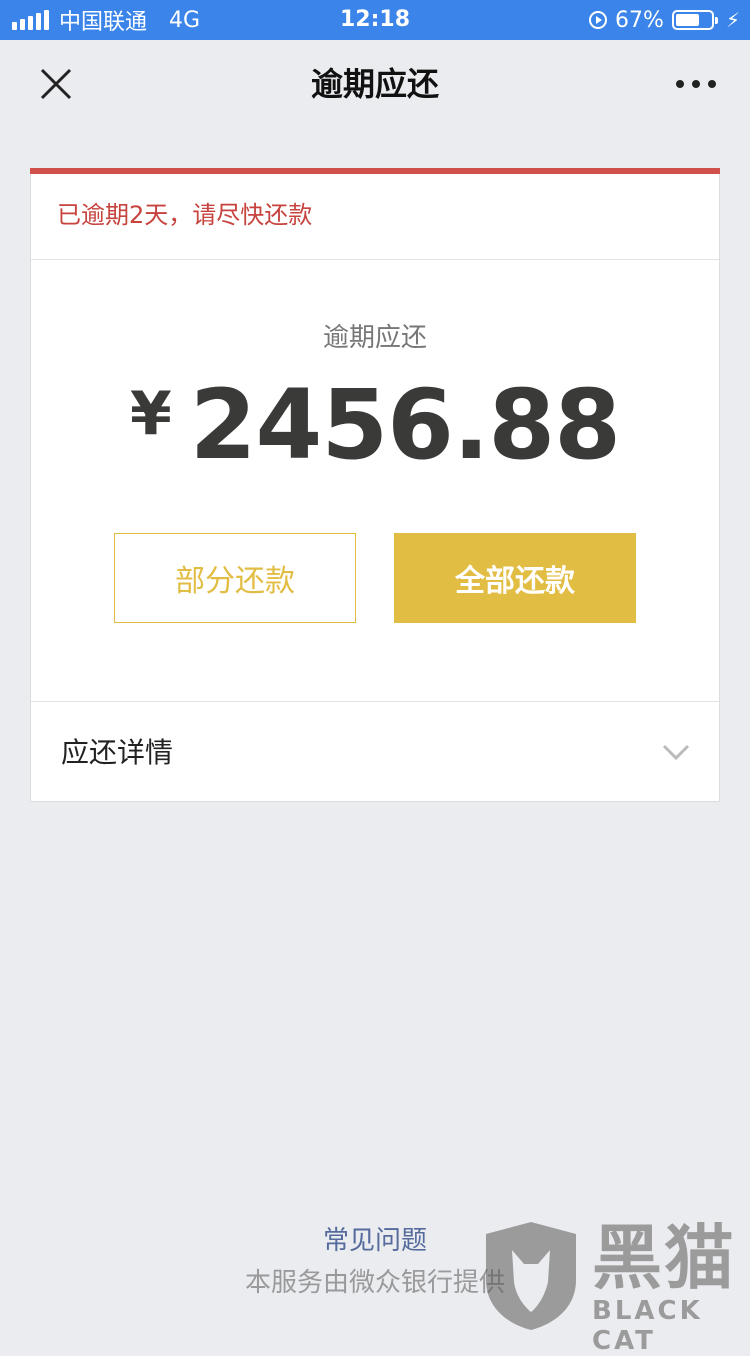  I want to click on status-right: 67% ⚡, so click(664, 20).